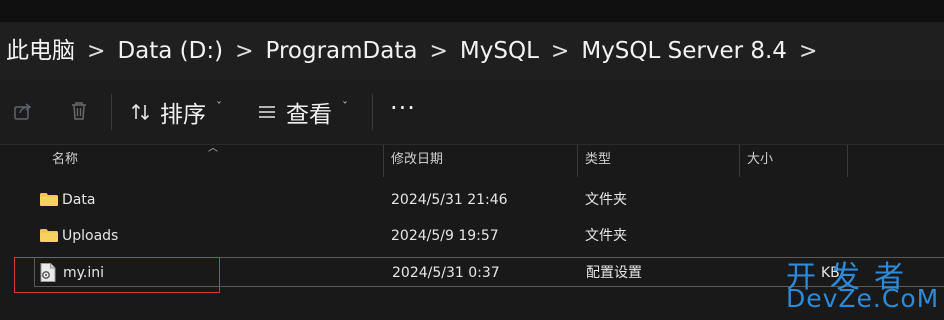 This screenshot has width=944, height=320. What do you see at coordinates (342, 51) in the screenshot?
I see `breadcrumb-item-programdata: ProgramData` at bounding box center [342, 51].